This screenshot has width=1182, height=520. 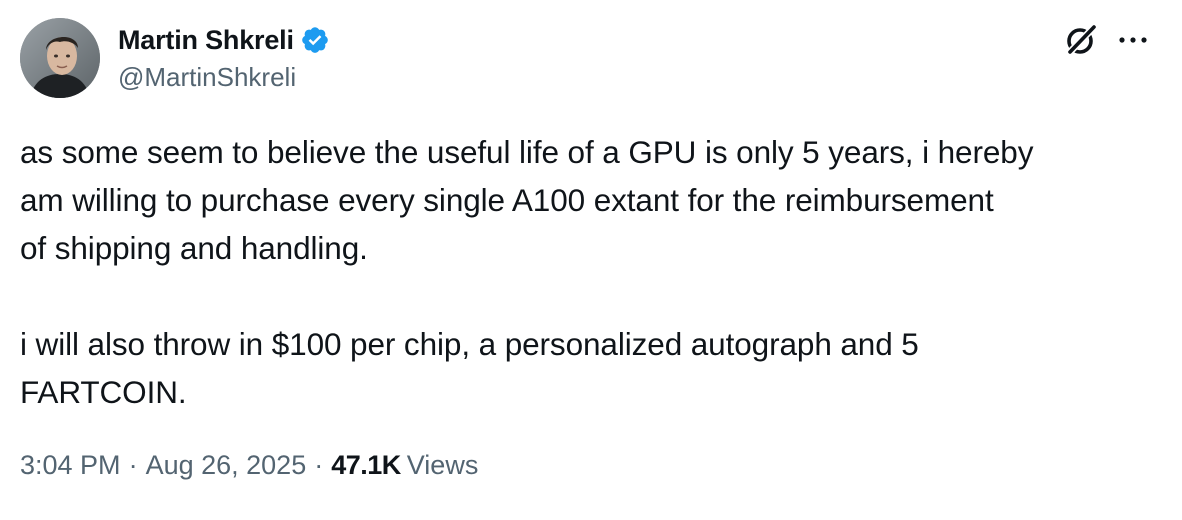 What do you see at coordinates (315, 40) in the screenshot?
I see `verified-badge-icon` at bounding box center [315, 40].